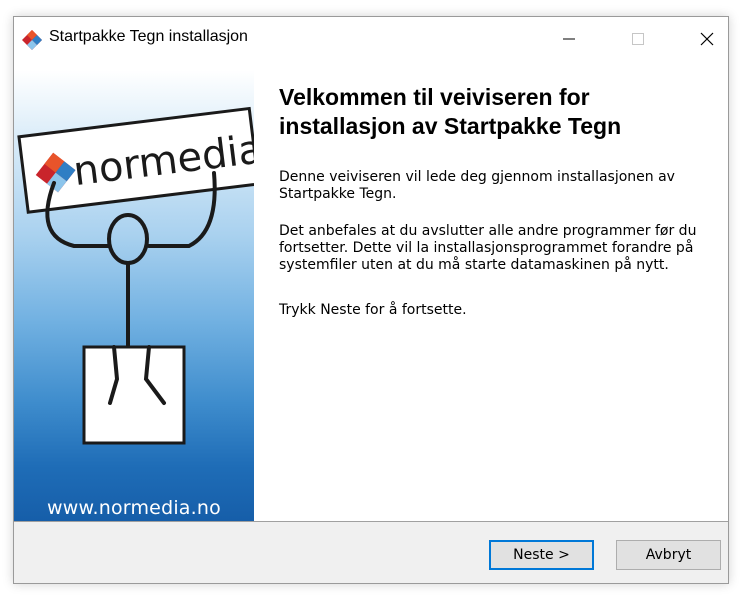 The height and width of the screenshot is (599, 743). What do you see at coordinates (134, 508) in the screenshot?
I see `normedia-url: www.normedia.no` at bounding box center [134, 508].